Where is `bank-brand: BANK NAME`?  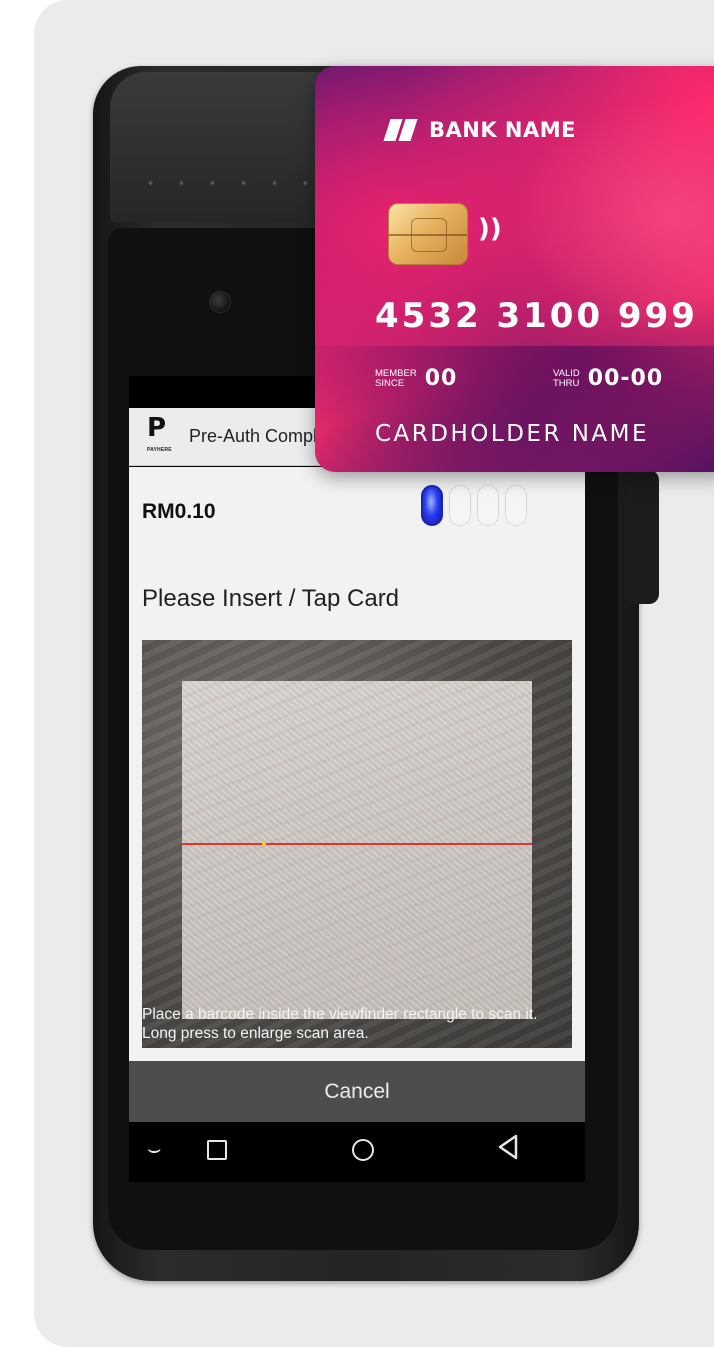 bank-brand: BANK NAME is located at coordinates (479, 130).